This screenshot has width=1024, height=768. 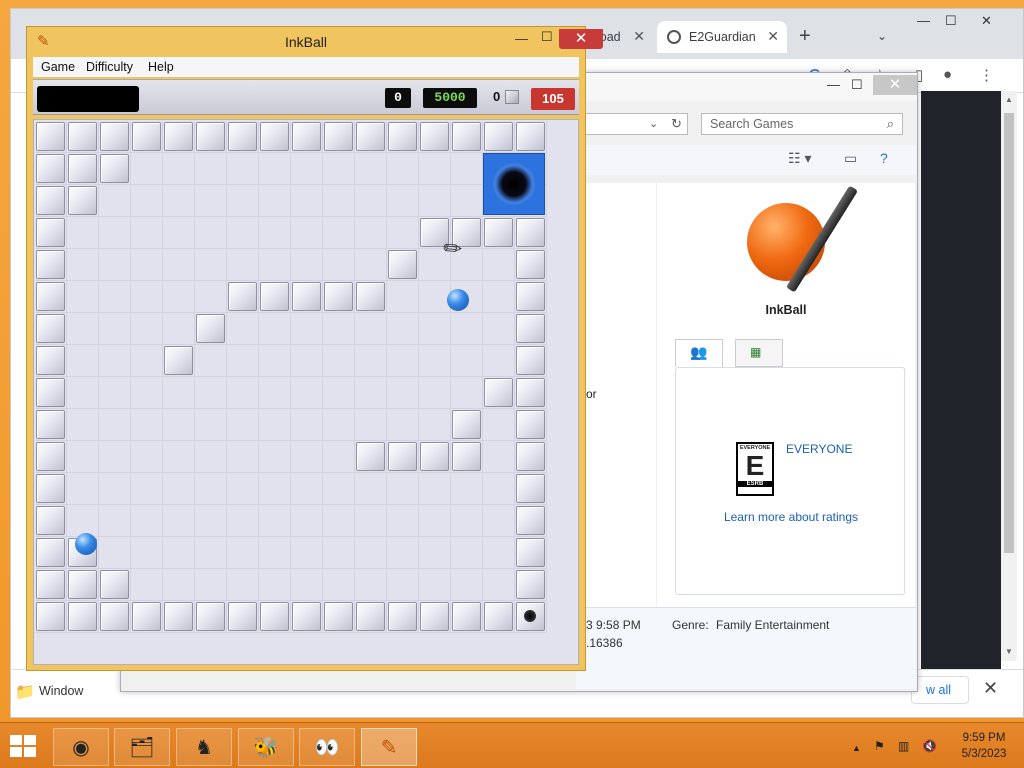 What do you see at coordinates (142, 747) in the screenshot?
I see `taskbar-file-explorer: 🗂` at bounding box center [142, 747].